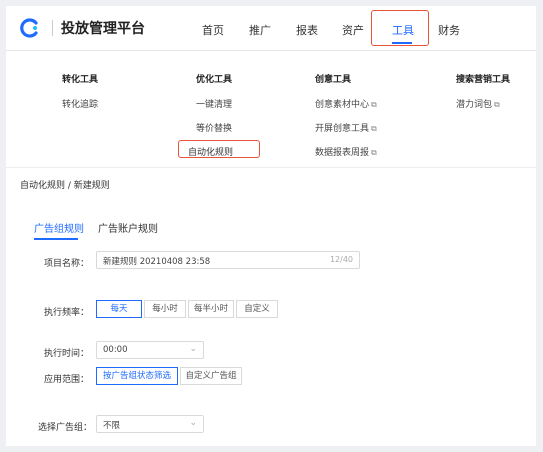  I want to click on nav-tools-highlight, so click(400, 28).